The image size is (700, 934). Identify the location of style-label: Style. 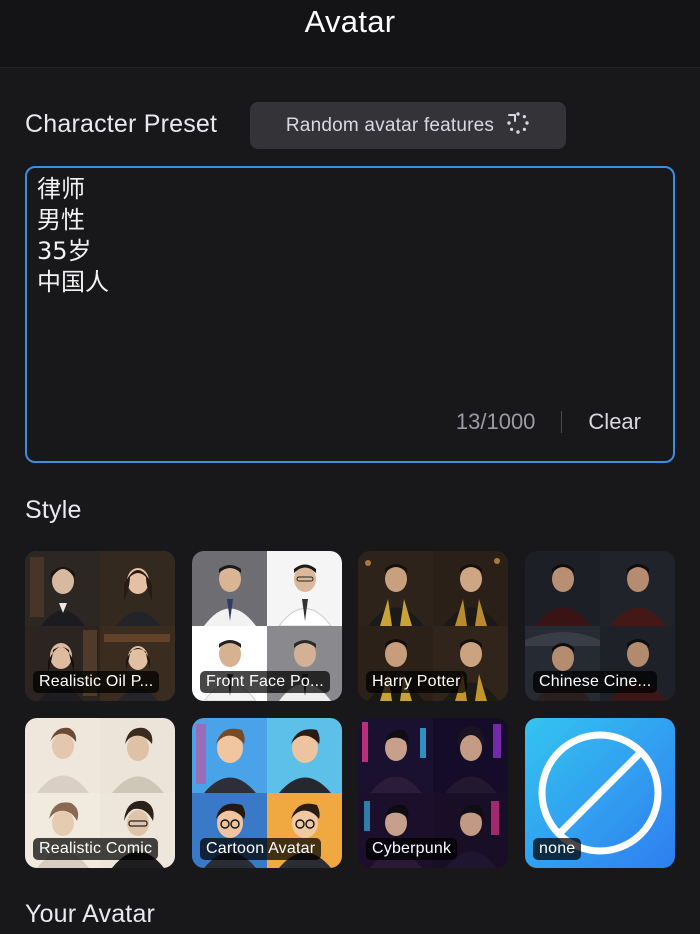
(53, 510).